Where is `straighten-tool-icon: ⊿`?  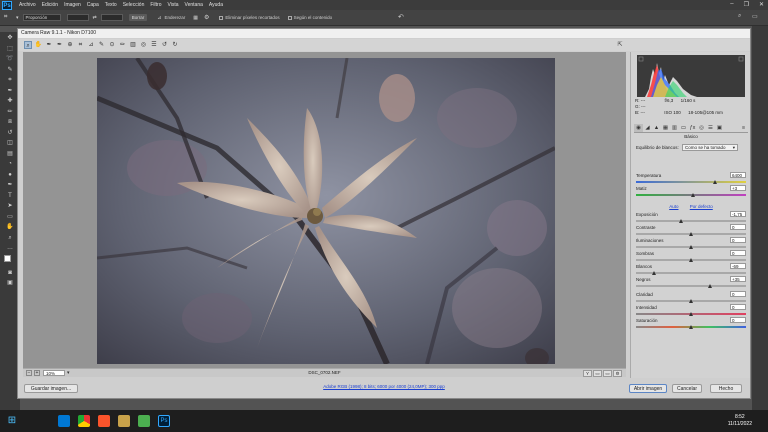
straighten-tool-icon: ⊿ is located at coordinates (91, 45).